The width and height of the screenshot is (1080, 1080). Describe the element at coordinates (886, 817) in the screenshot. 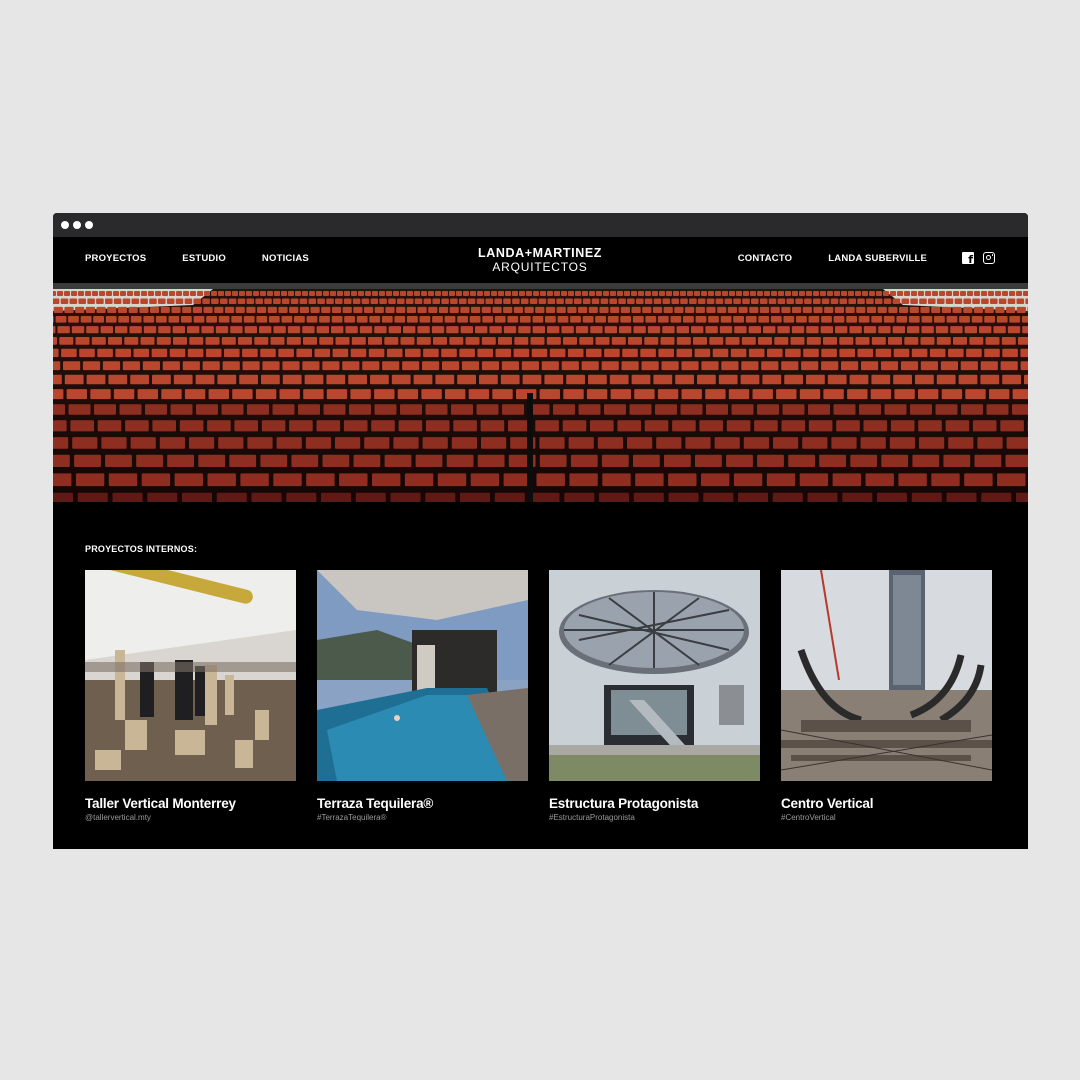

I see `project-hashtag: #CentroVertical` at that location.